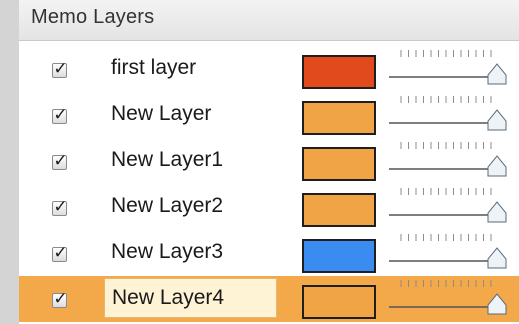  Describe the element at coordinates (168, 298) in the screenshot. I see `layer-name: New Layer4` at that location.